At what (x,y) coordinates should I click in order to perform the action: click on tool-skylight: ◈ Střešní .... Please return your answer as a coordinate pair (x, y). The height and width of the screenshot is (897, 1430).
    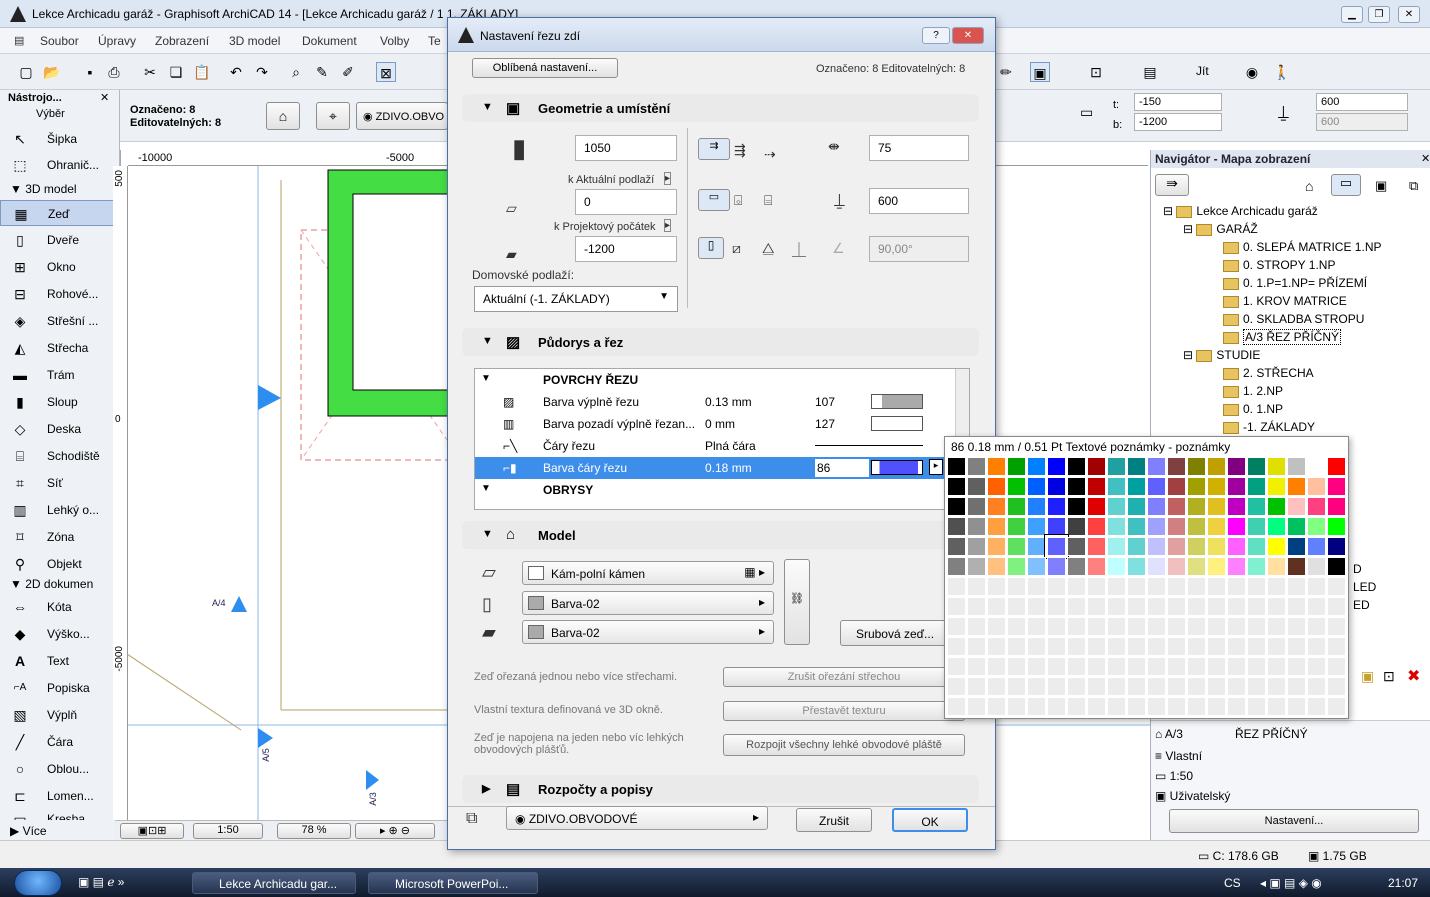
    Looking at the image, I should click on (58, 321).